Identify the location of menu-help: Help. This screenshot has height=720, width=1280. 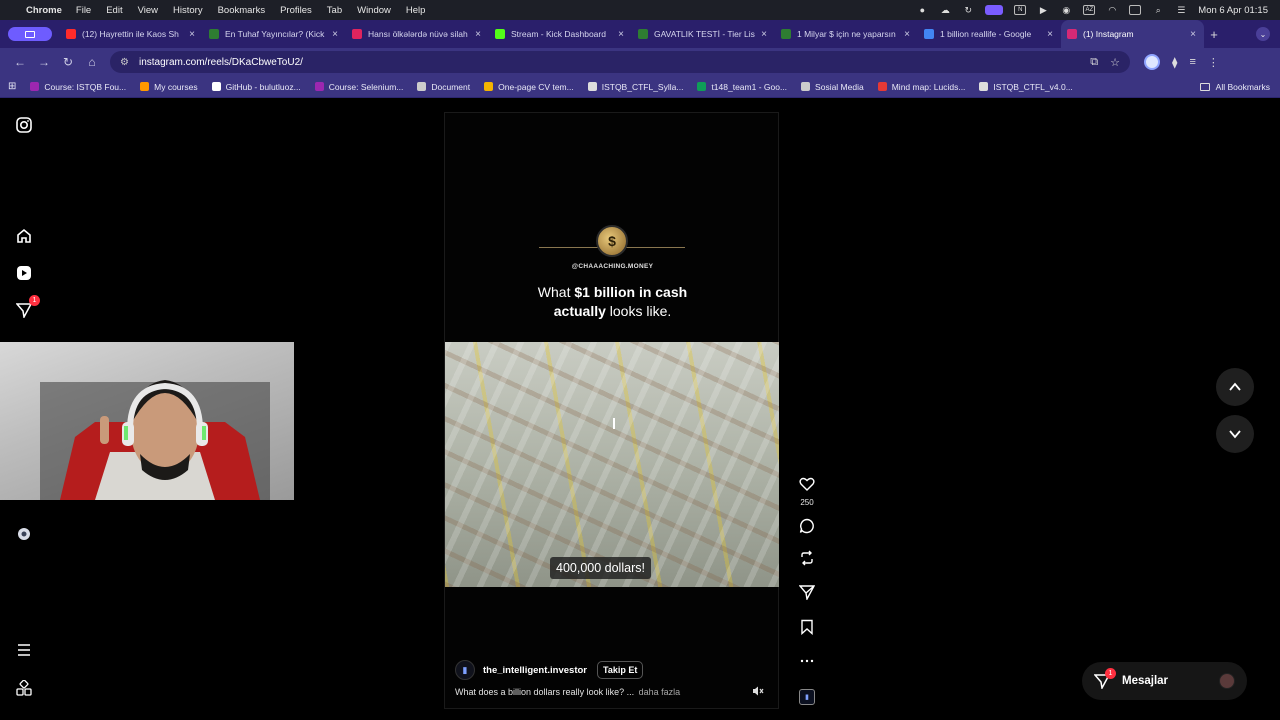
(416, 10).